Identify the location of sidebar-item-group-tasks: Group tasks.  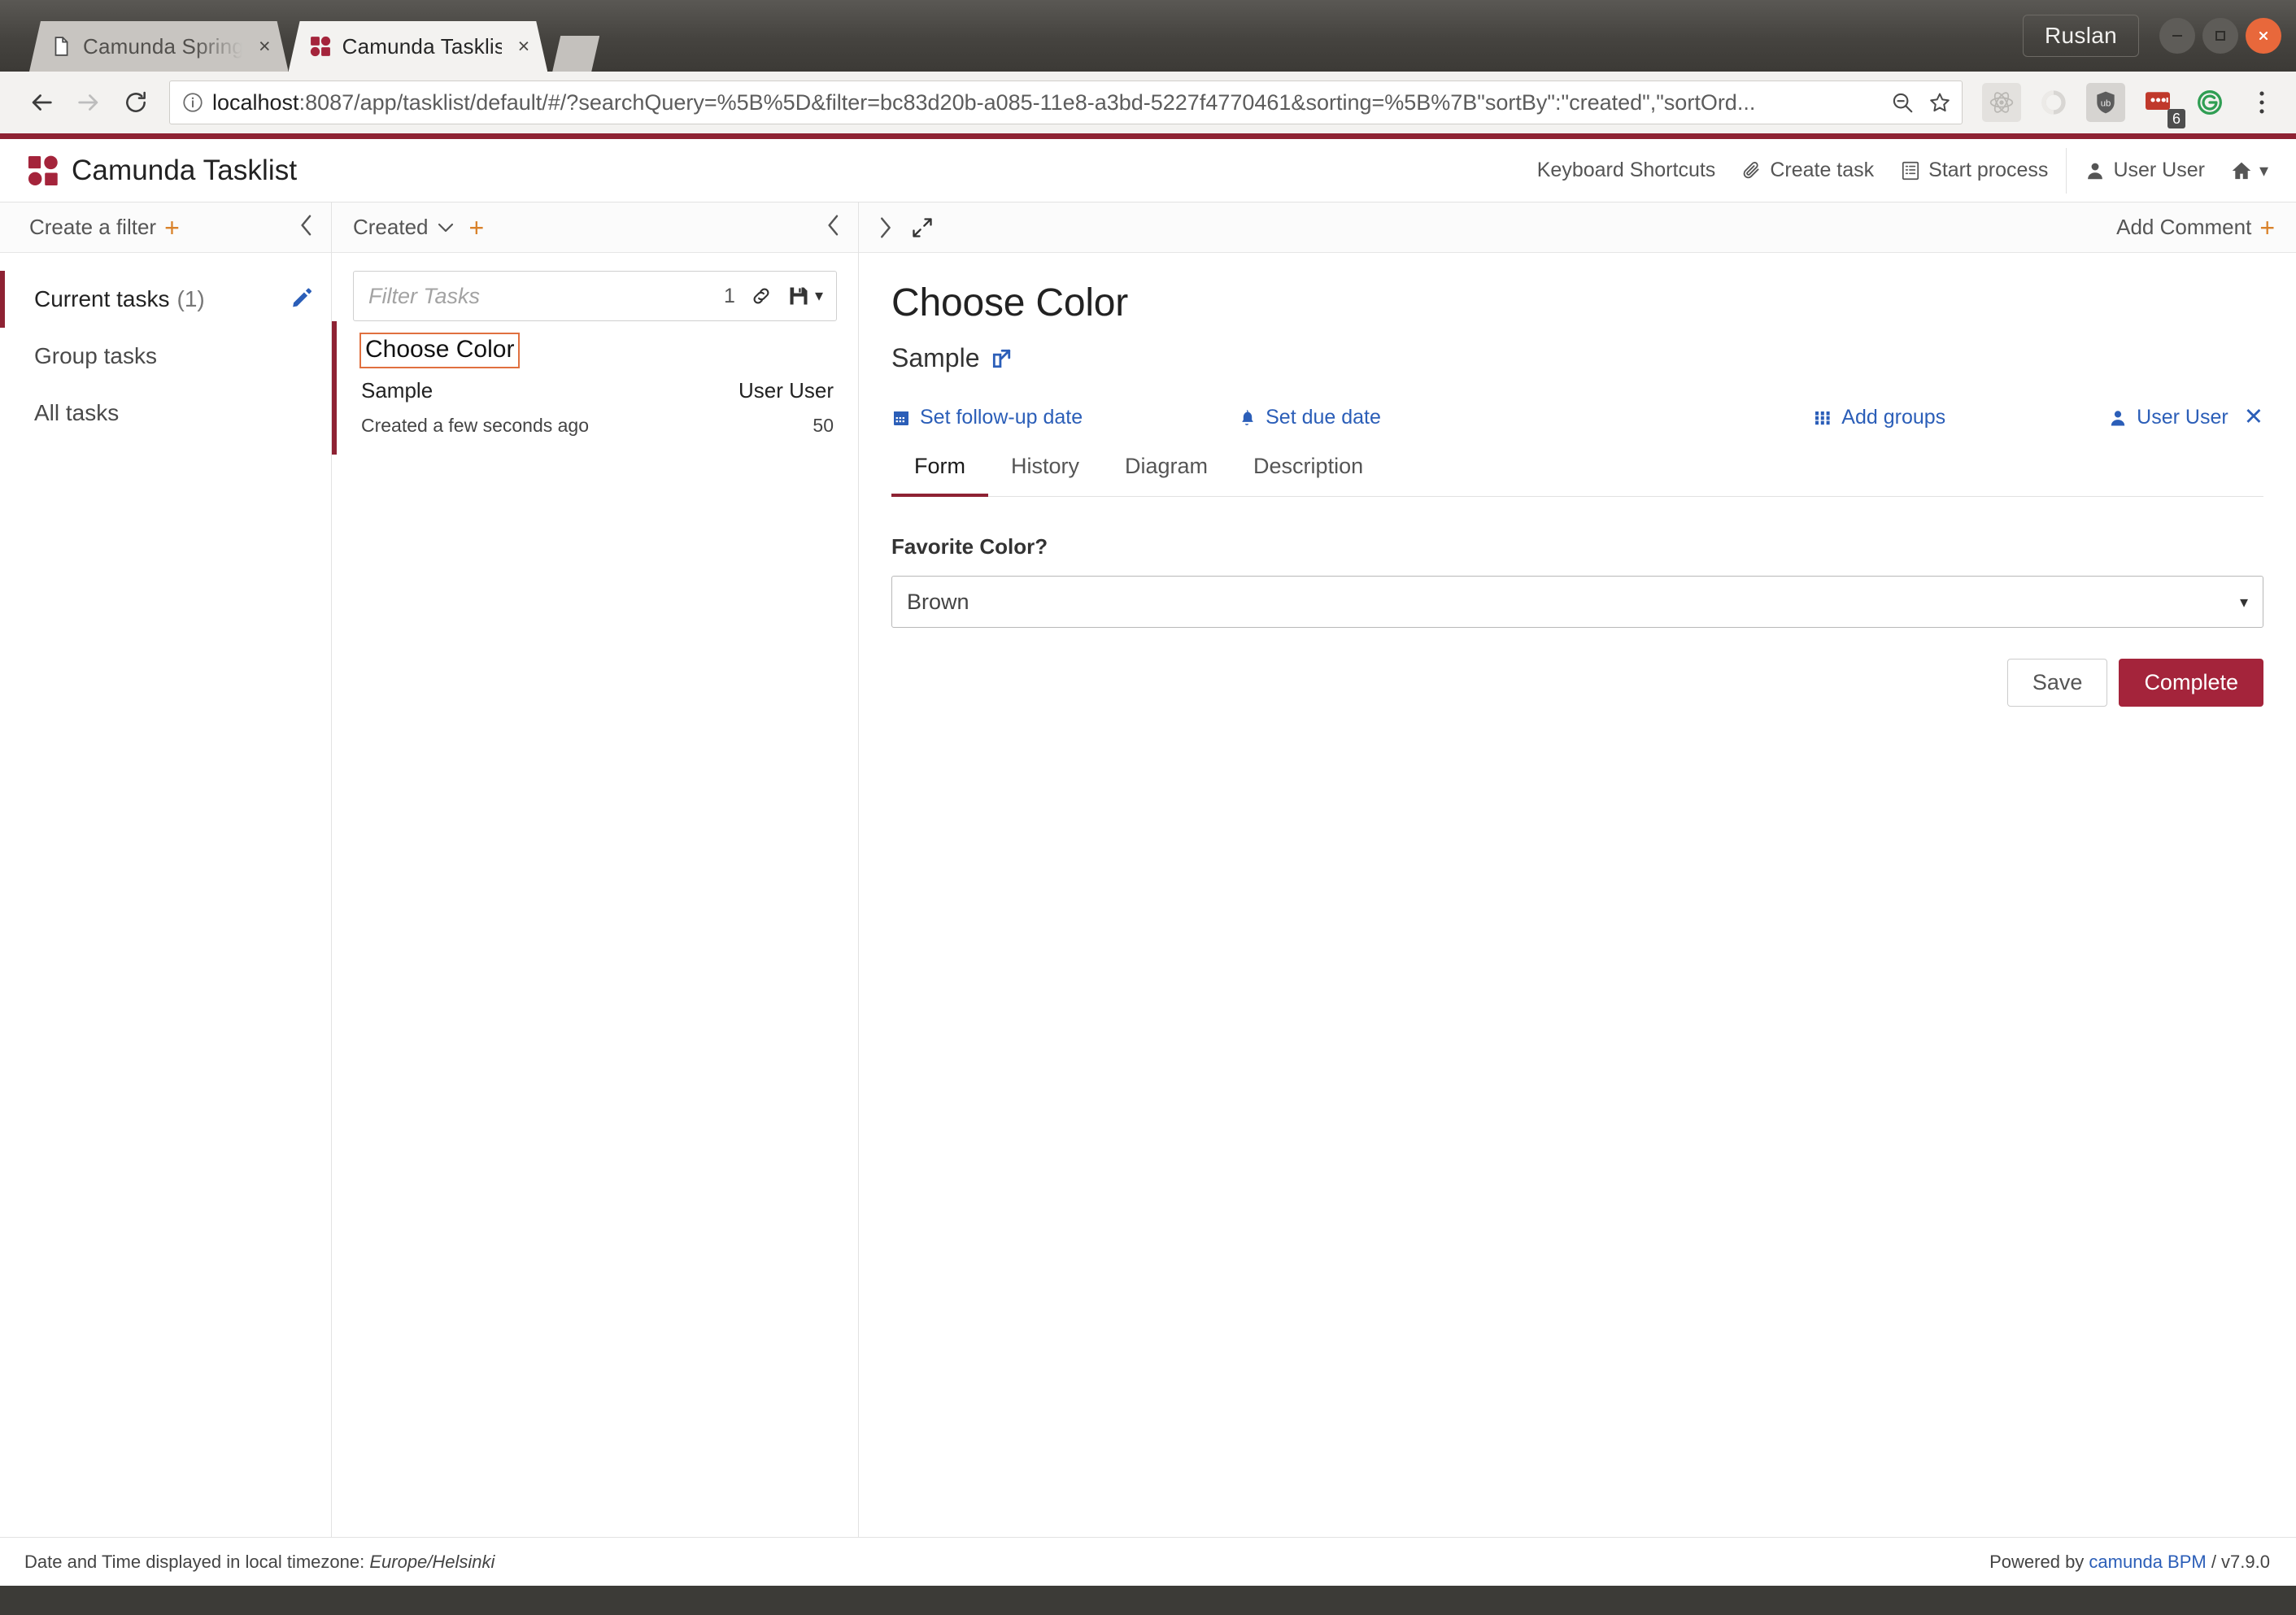
(166, 356).